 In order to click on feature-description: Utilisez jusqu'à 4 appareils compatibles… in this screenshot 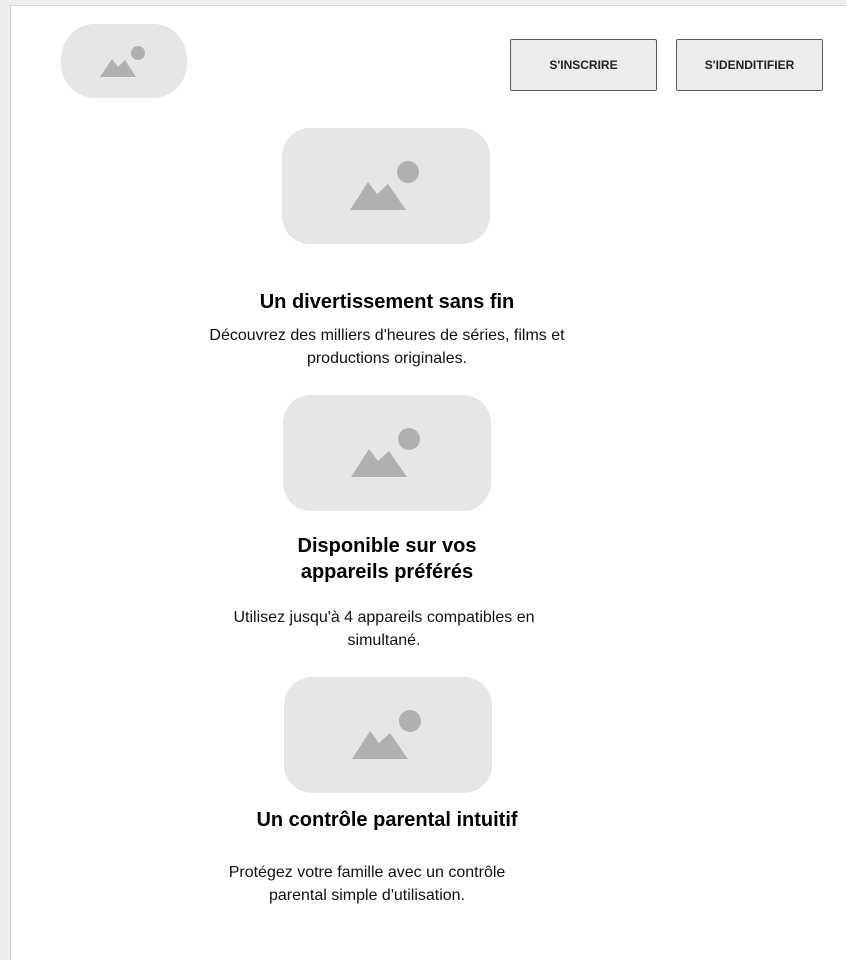, I will do `click(384, 629)`.